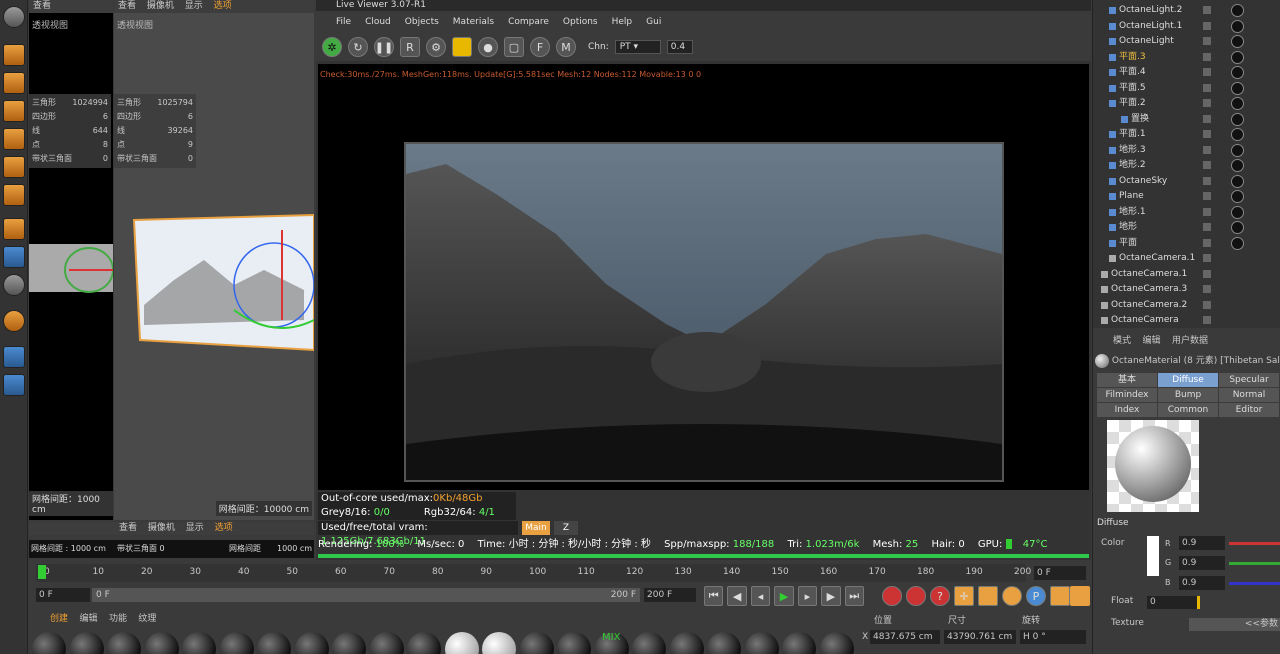  What do you see at coordinates (358, 47) in the screenshot?
I see `restart-icon: ↻` at bounding box center [358, 47].